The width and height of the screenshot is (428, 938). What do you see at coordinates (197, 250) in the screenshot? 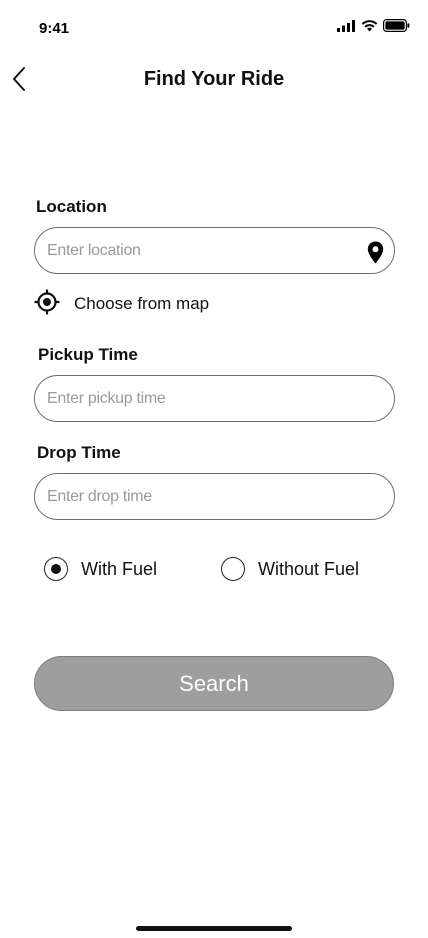
I see `location-input` at bounding box center [197, 250].